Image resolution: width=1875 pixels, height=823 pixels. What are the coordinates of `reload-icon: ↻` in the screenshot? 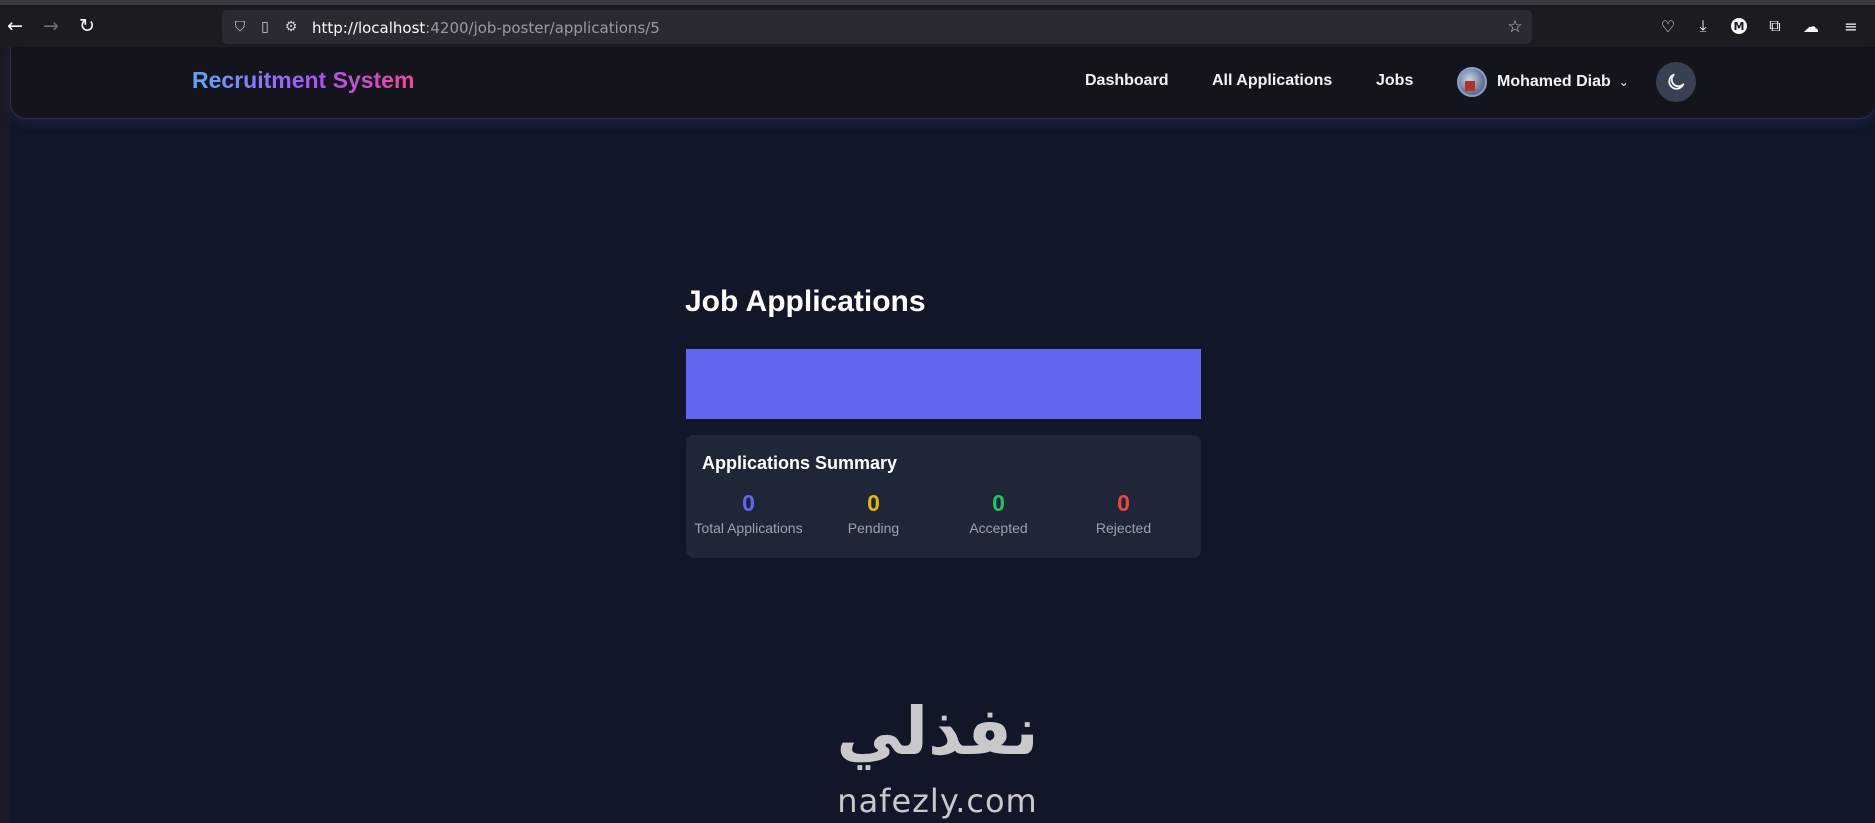 It's located at (87, 26).